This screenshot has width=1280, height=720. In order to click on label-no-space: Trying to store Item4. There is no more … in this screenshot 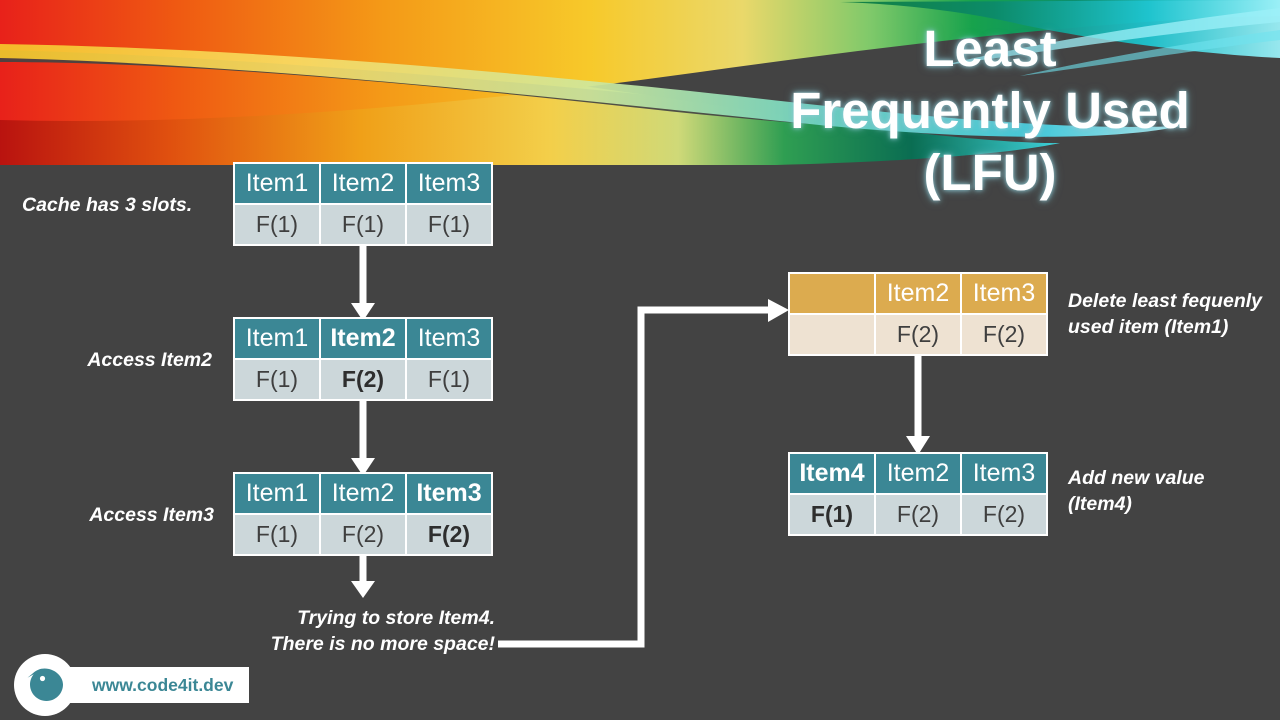, I will do `click(382, 631)`.